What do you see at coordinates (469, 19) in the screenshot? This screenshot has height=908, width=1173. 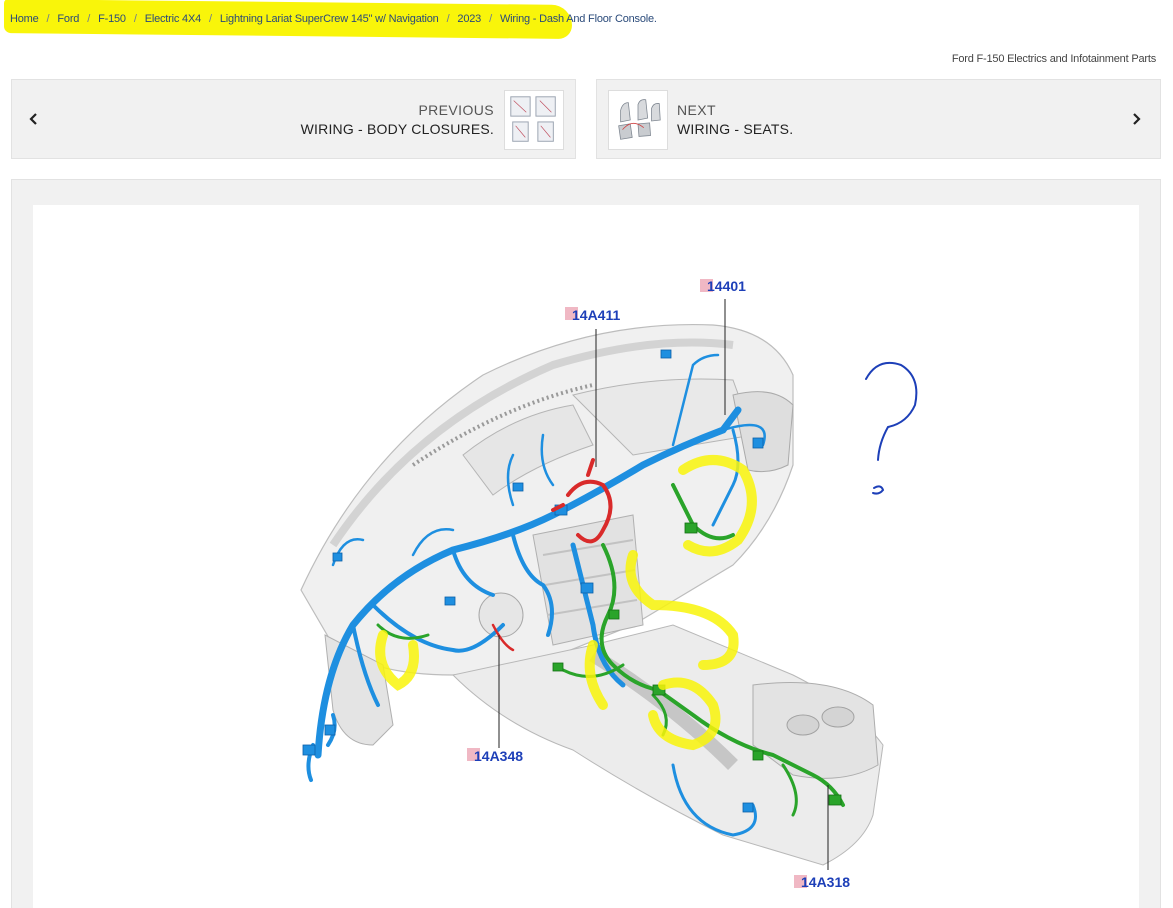 I see `breadcrumb-year: 2023` at bounding box center [469, 19].